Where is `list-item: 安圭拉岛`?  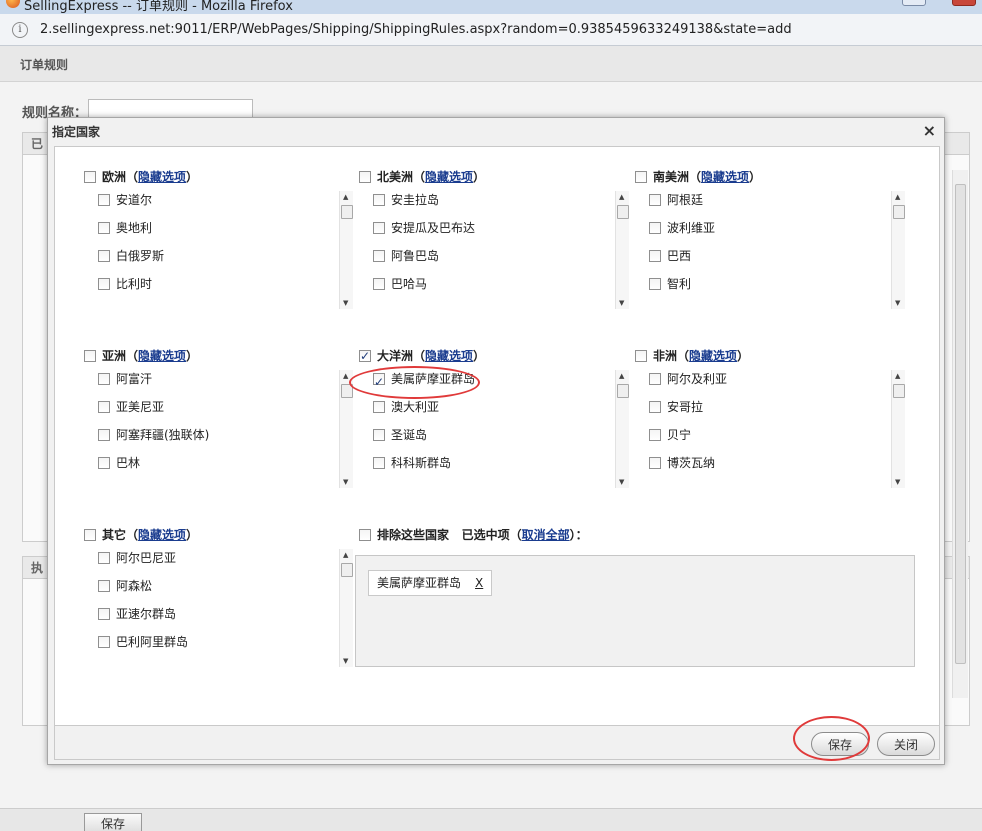
list-item: 安圭拉岛 is located at coordinates (498, 201).